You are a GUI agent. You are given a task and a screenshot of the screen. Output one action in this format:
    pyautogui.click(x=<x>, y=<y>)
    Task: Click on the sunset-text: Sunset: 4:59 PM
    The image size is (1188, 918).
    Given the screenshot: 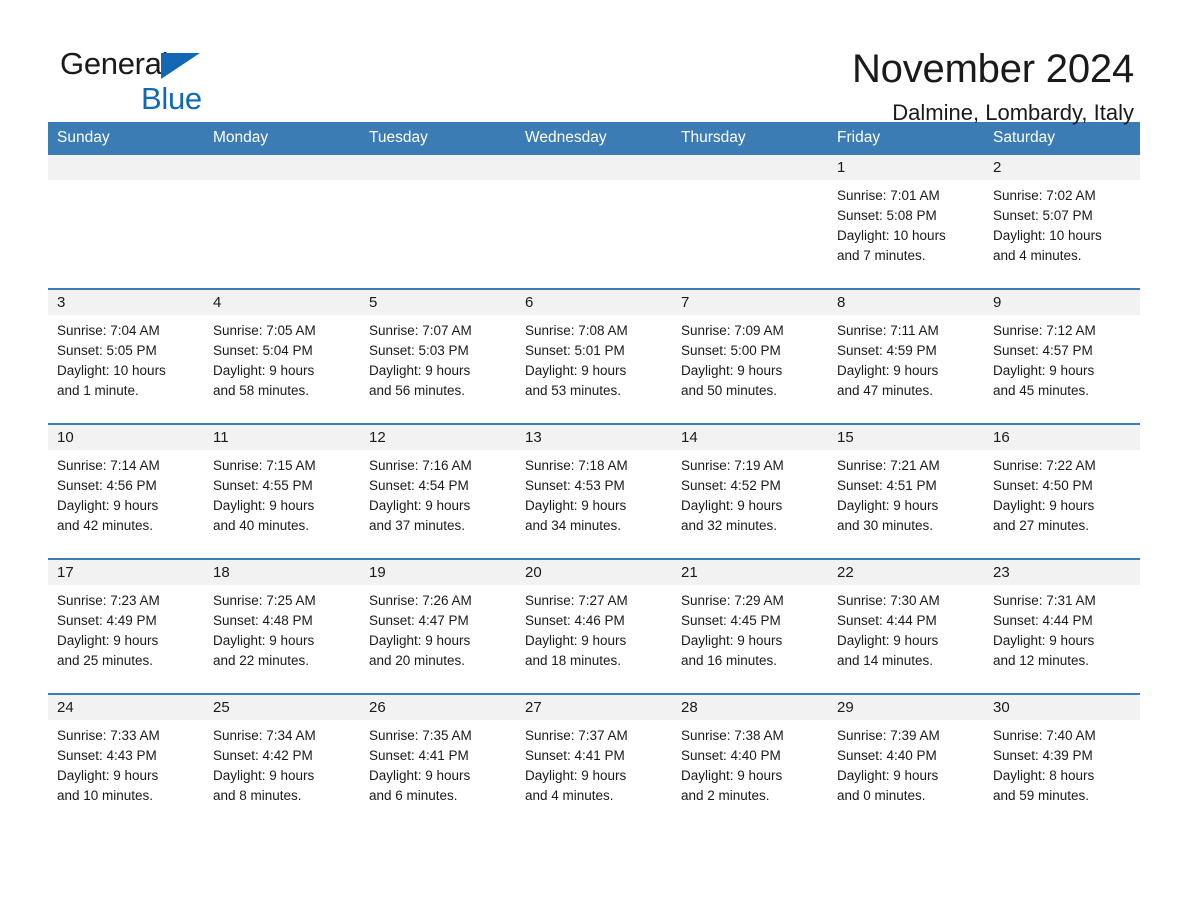 What is the action you would take?
    pyautogui.click(x=887, y=350)
    